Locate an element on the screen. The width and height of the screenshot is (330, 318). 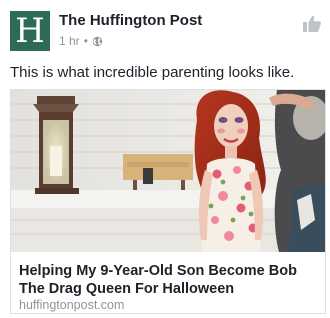
globe-icon is located at coordinates (97, 41).